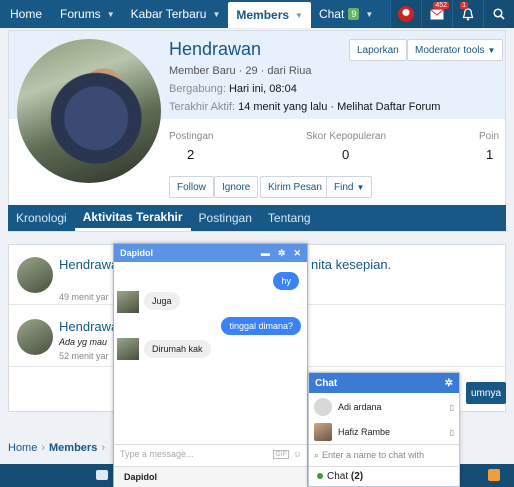  I want to click on breadcrumb-home: Home, so click(22, 448).